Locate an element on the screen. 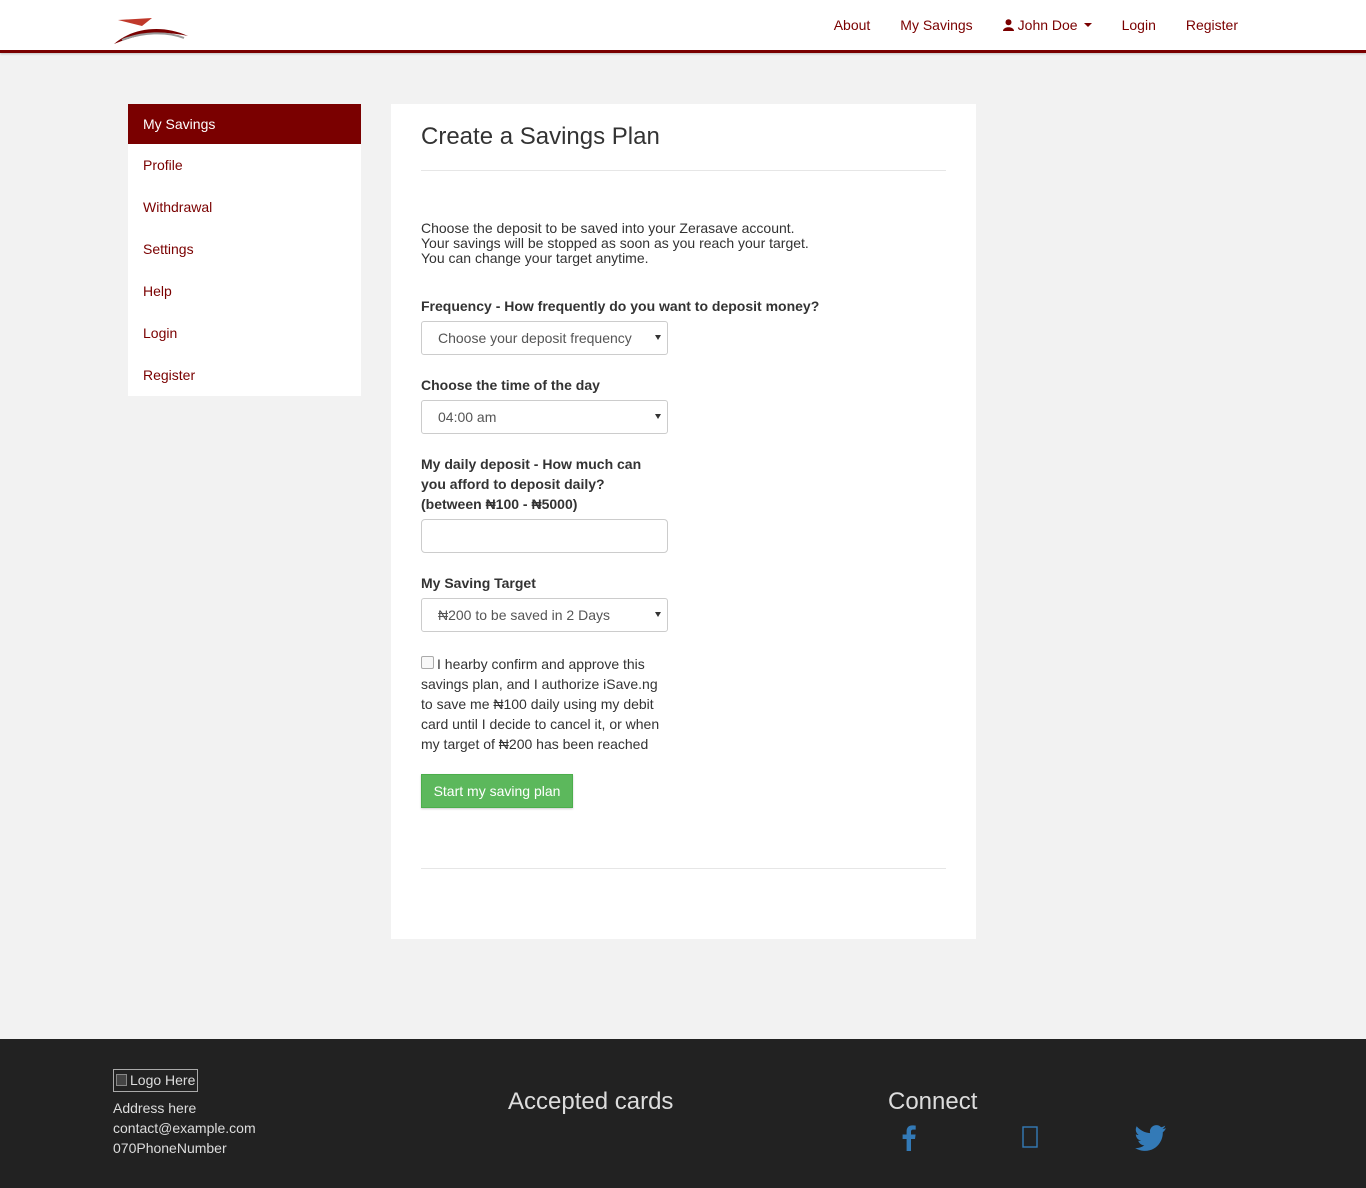 Image resolution: width=1366 pixels, height=1188 pixels. nav-user-name: John Doe is located at coordinates (1047, 25).